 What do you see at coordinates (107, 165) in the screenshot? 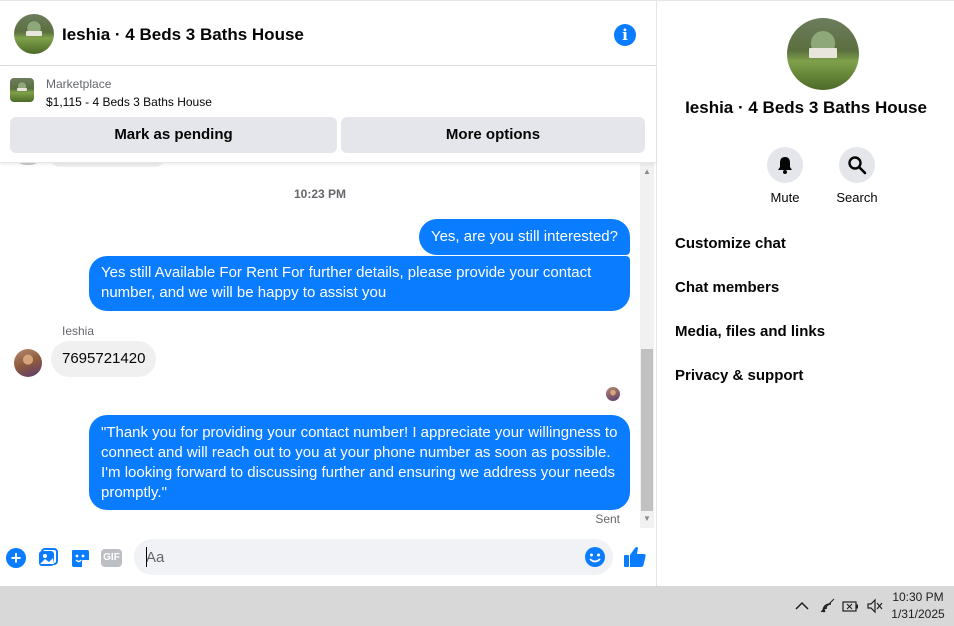
I see `partial-message-bubble` at bounding box center [107, 165].